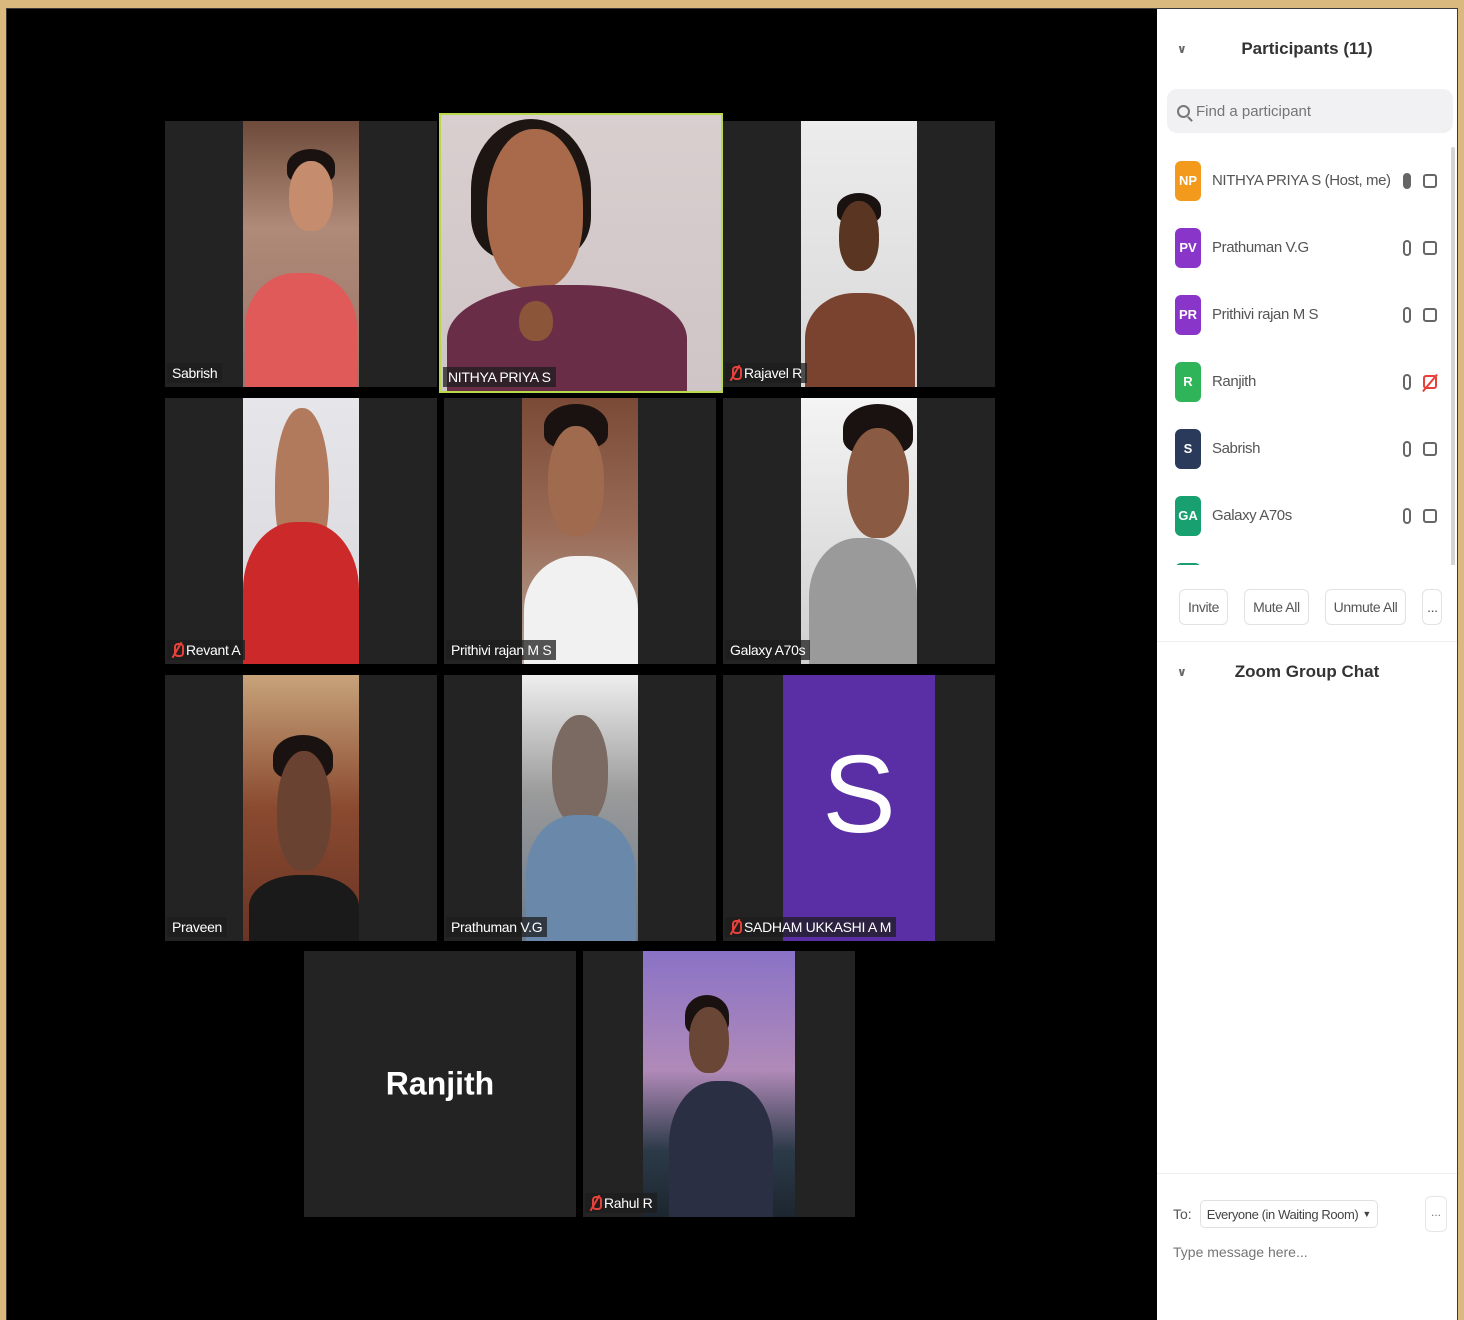 The width and height of the screenshot is (1464, 1320). I want to click on video-tile-sabrish: Sabrish, so click(301, 254).